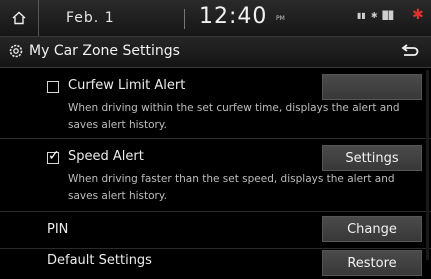  Describe the element at coordinates (99, 260) in the screenshot. I see `default-settings-label: Default Settings` at that location.